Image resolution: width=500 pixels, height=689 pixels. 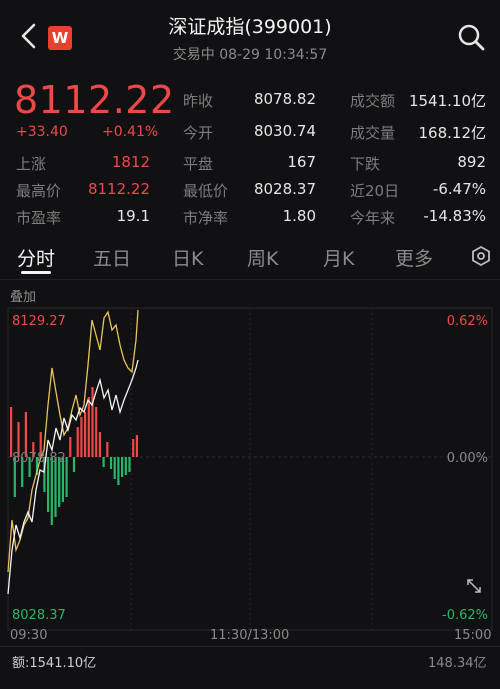 What do you see at coordinates (187, 257) in the screenshot?
I see `tab-daily-k: 日K` at bounding box center [187, 257].